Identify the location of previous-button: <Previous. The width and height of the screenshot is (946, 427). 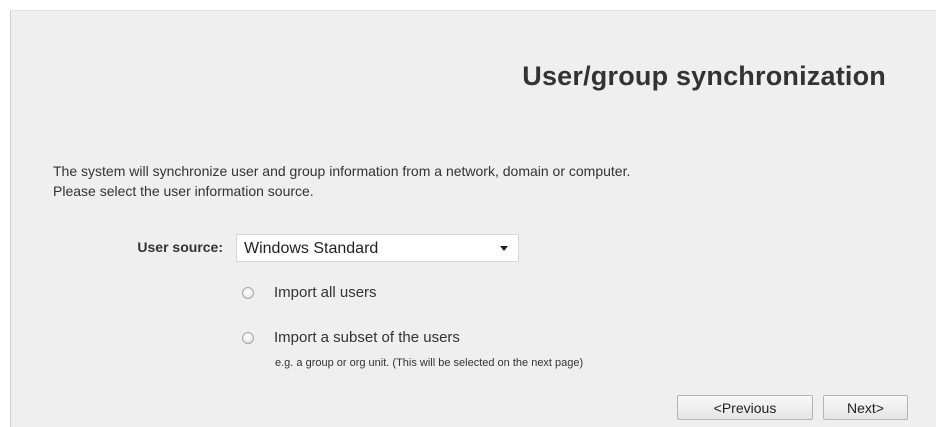
(745, 407).